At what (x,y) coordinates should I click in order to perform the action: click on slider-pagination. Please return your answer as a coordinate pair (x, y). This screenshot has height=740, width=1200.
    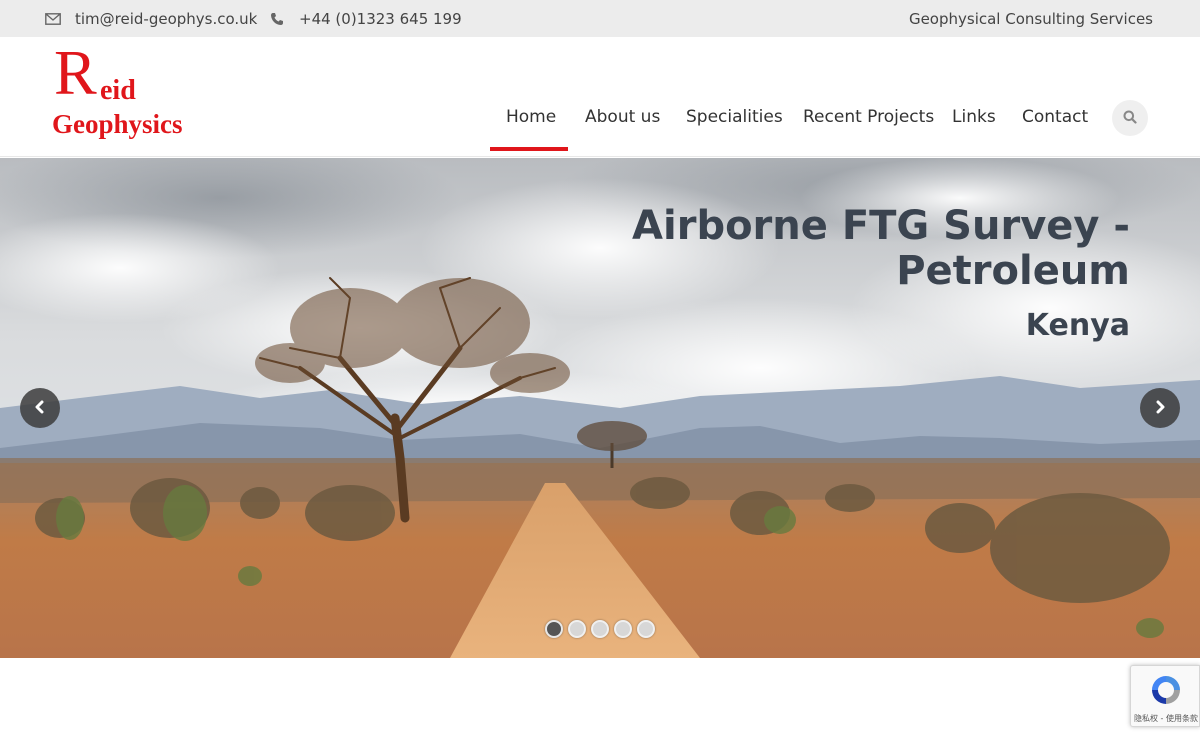
    Looking at the image, I should click on (600, 629).